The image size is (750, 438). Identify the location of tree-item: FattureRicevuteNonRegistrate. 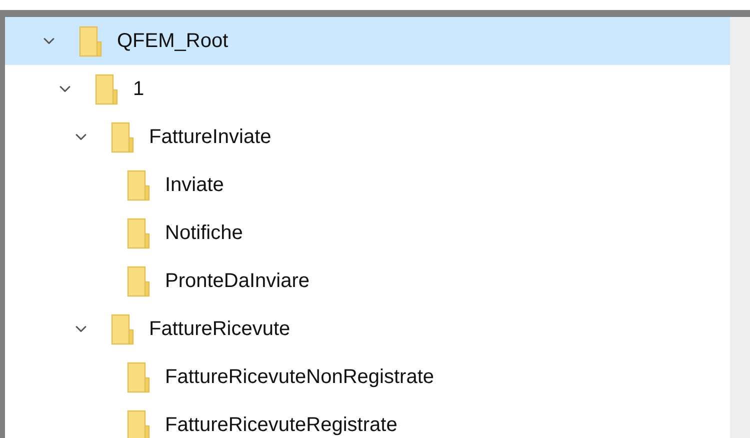
(367, 377).